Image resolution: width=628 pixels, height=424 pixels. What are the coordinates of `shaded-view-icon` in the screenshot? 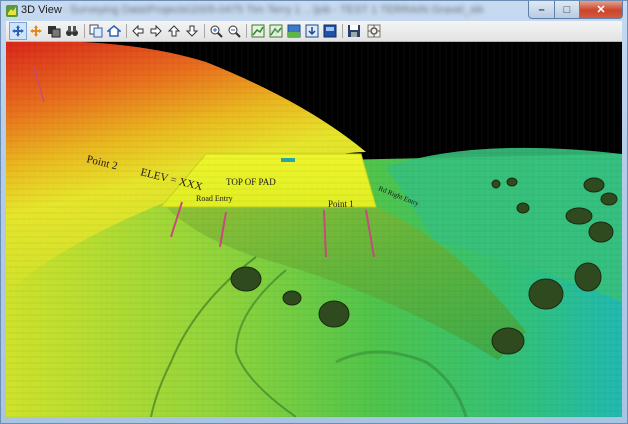 It's located at (330, 31).